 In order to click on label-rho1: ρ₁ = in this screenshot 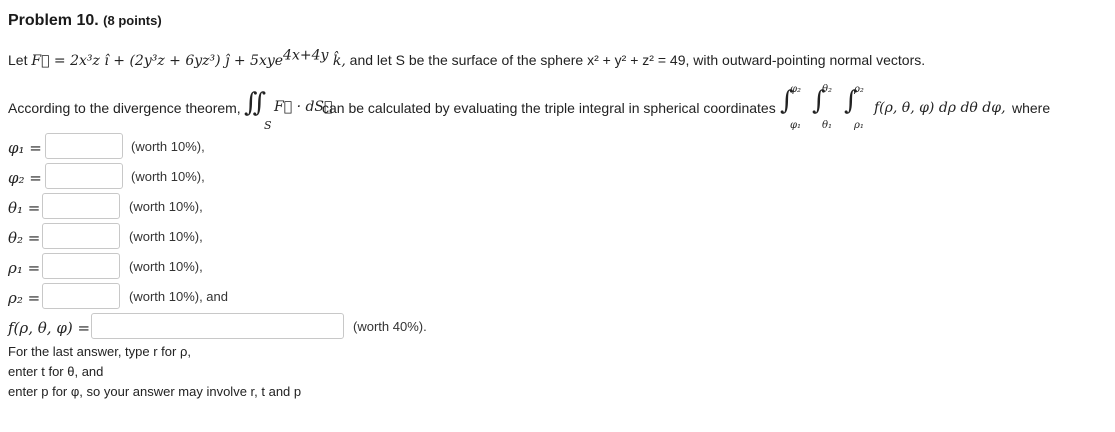, I will do `click(24, 268)`.